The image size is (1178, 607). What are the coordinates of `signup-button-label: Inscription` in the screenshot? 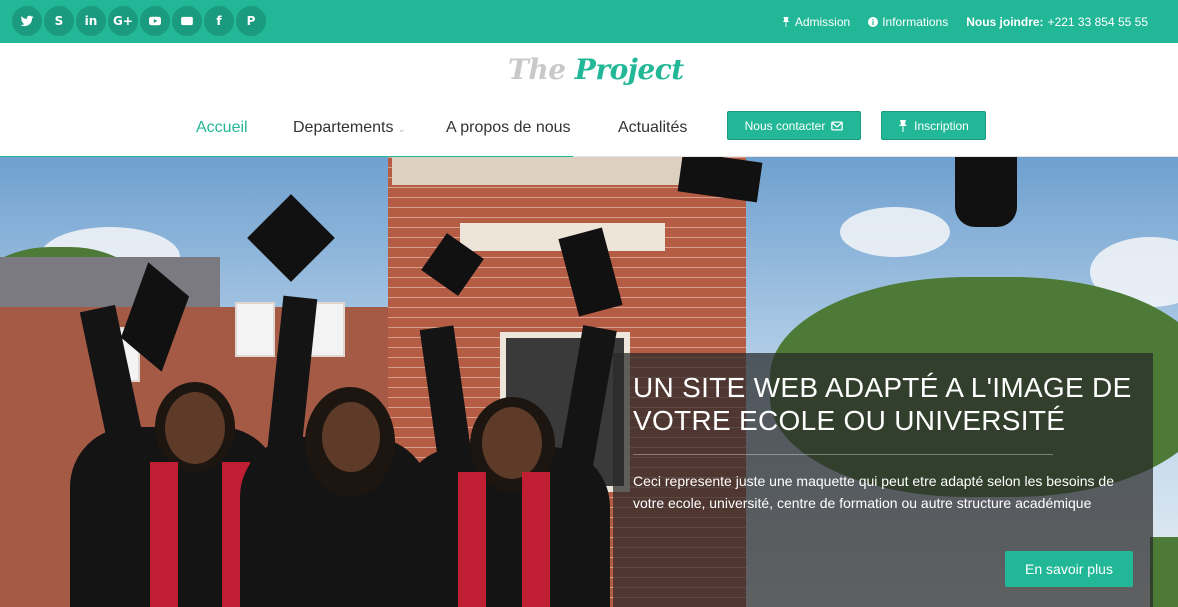 It's located at (941, 125).